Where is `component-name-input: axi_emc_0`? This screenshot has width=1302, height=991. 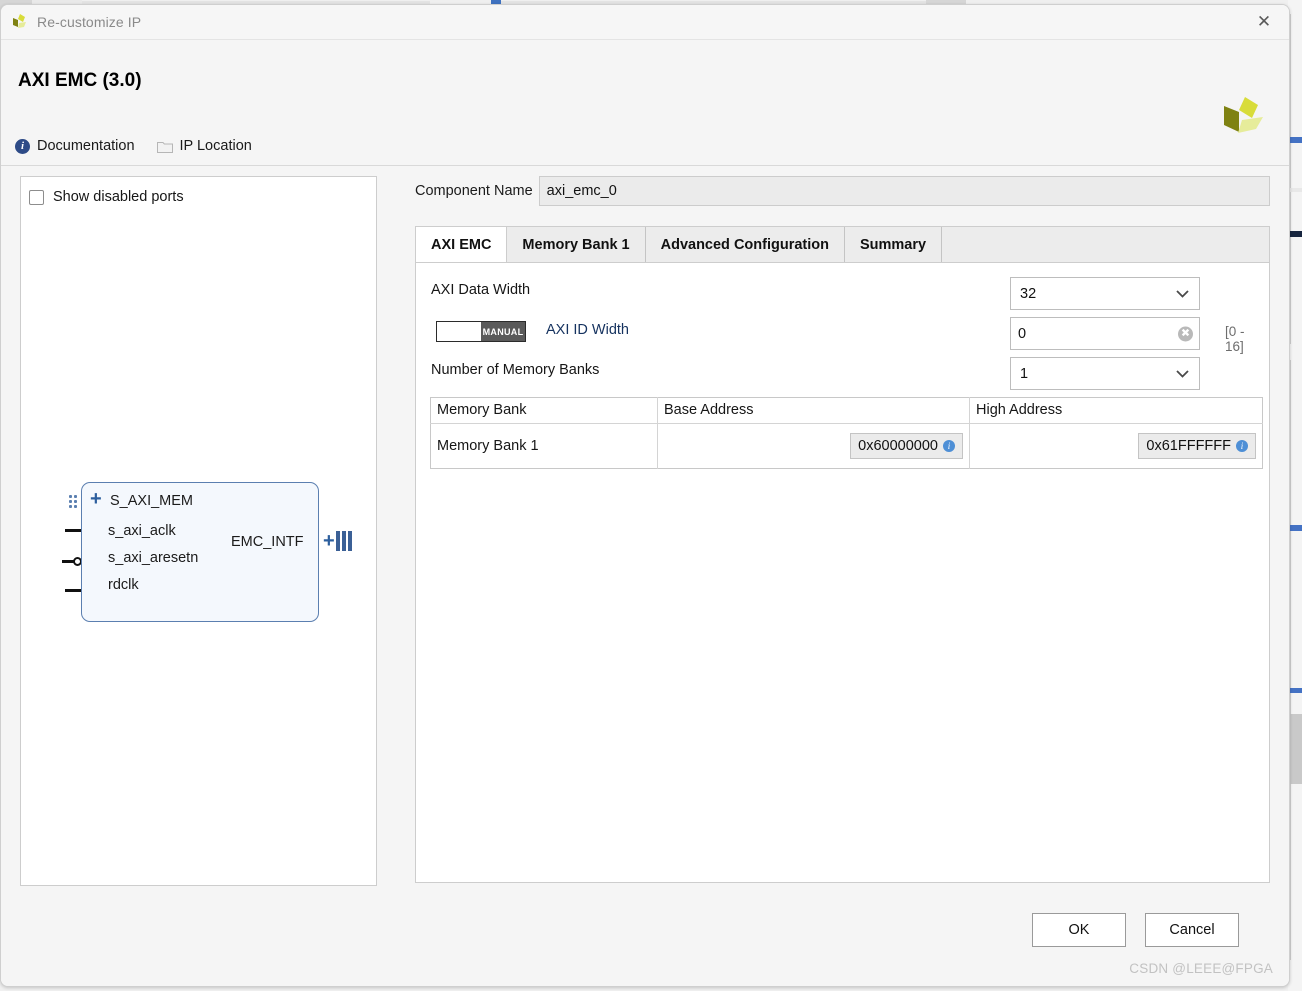
component-name-input: axi_emc_0 is located at coordinates (904, 191).